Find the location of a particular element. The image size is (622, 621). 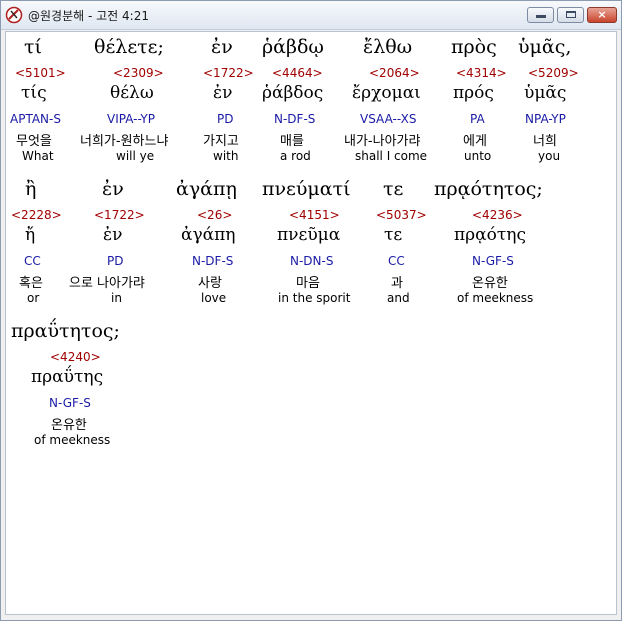

korean-gloss: 무엇을 is located at coordinates (34, 141).